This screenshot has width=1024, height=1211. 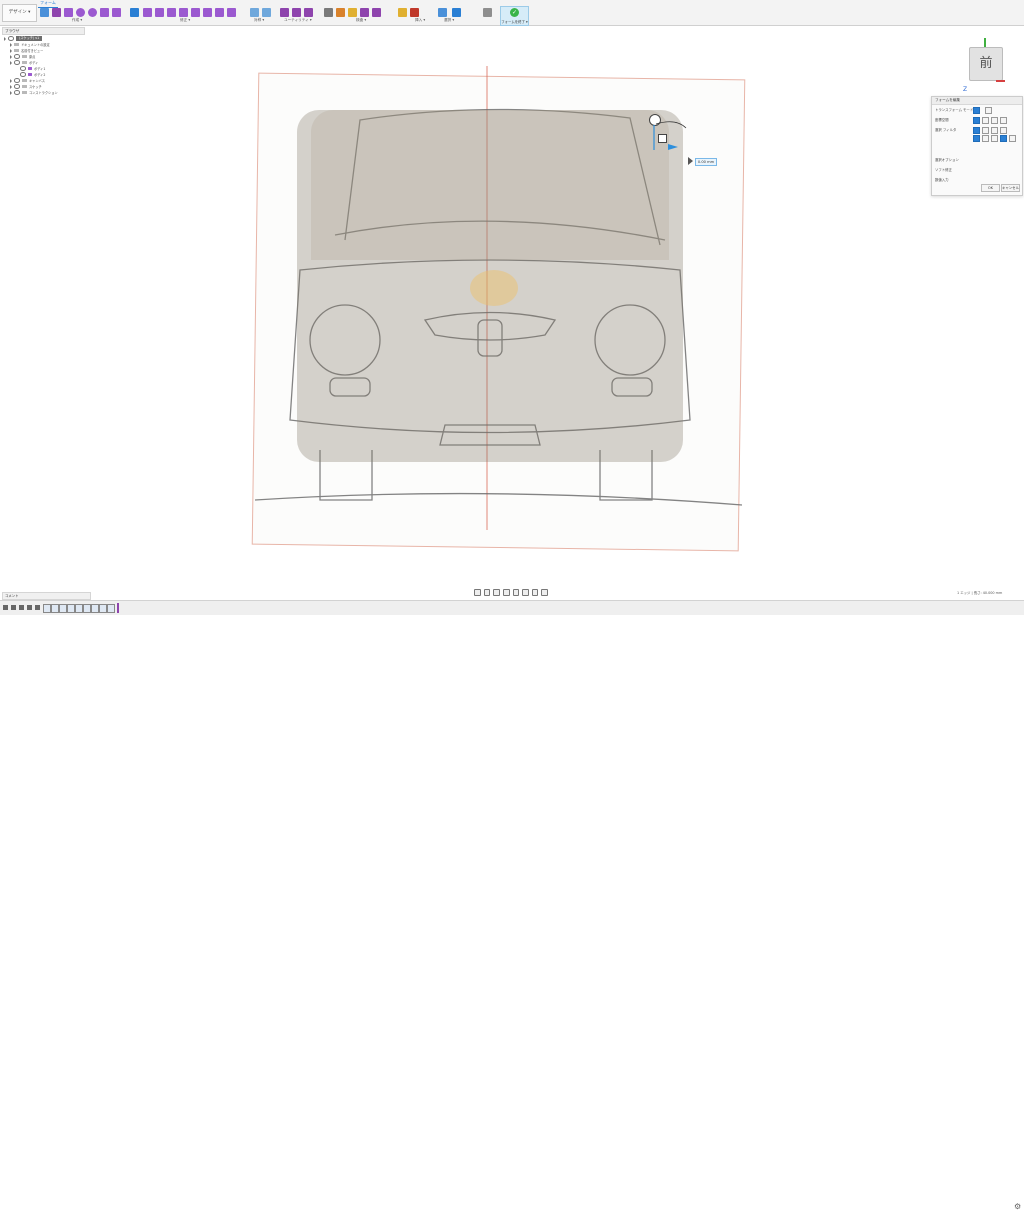 I want to click on fit-icon, so click(x=516, y=592).